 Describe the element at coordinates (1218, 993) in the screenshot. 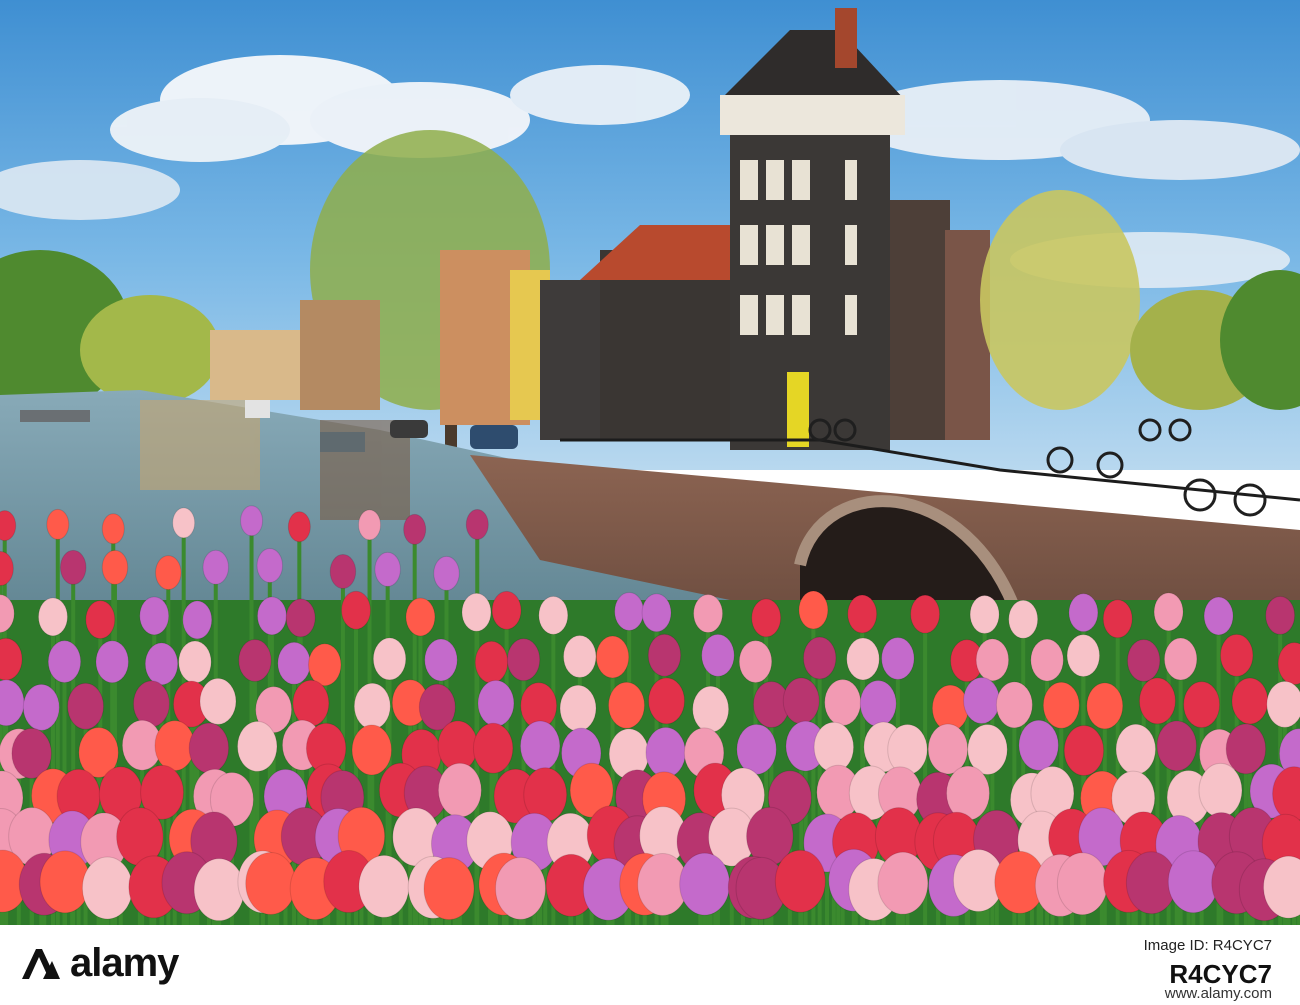

I see `site-url: www.alamy.com` at that location.